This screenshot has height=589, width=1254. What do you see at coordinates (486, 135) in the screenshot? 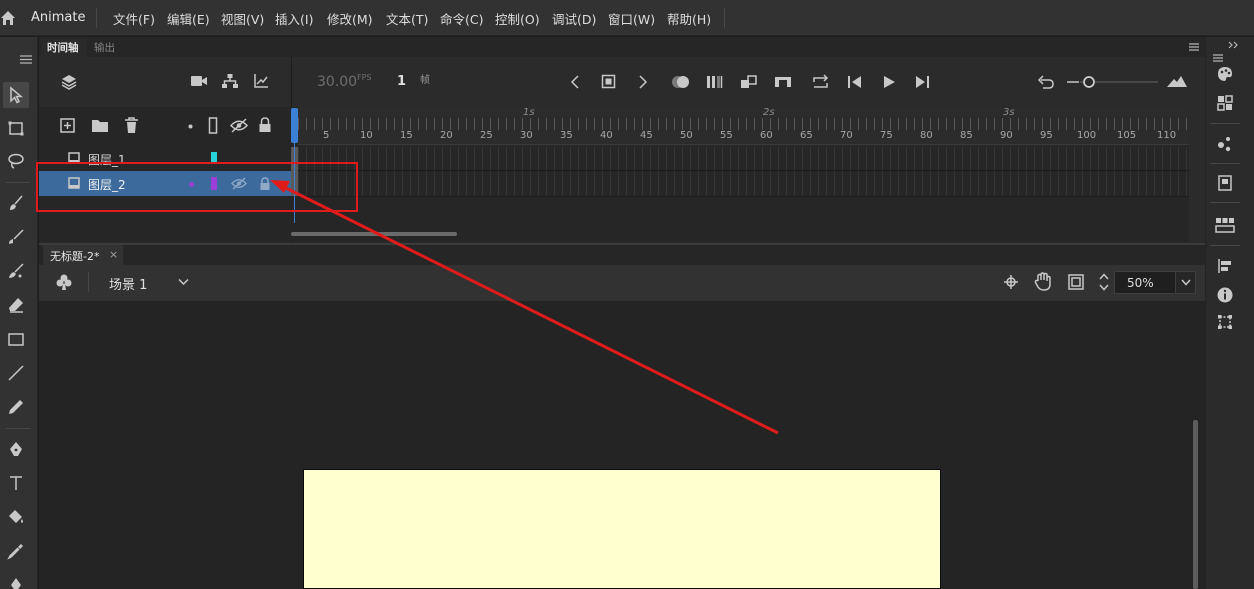
I see `ruler-frame-number: 25` at bounding box center [486, 135].